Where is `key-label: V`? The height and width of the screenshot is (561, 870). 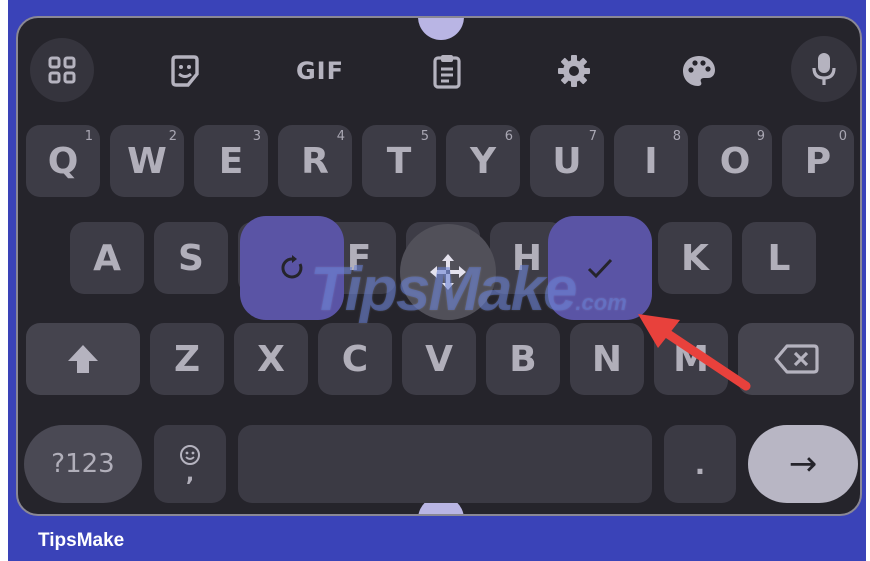 key-label: V is located at coordinates (439, 359).